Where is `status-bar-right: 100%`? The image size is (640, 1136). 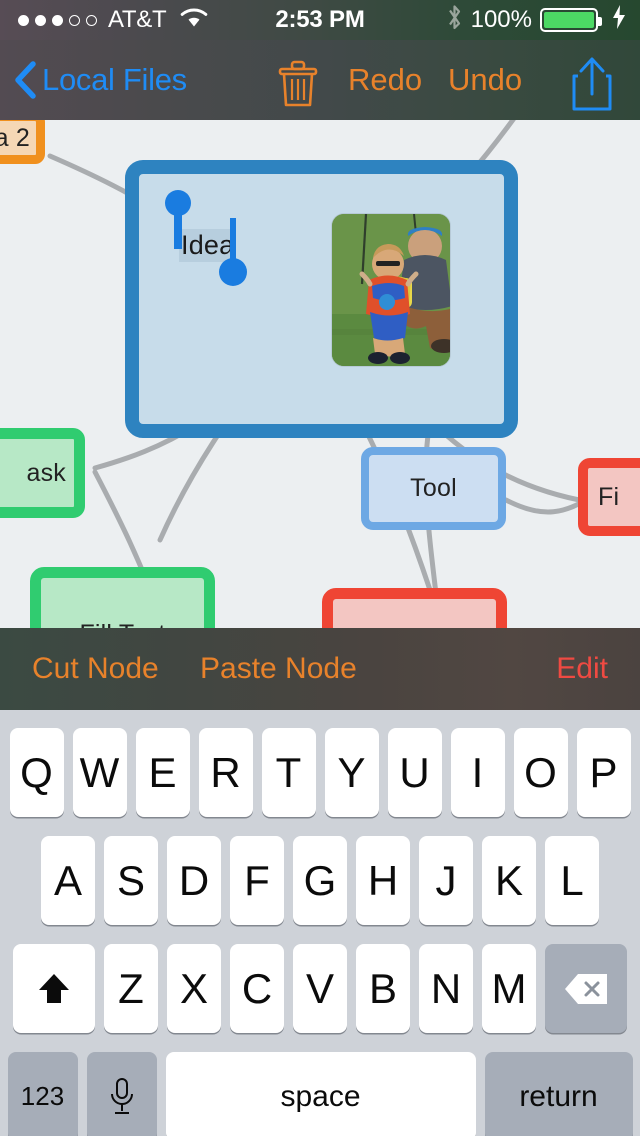
status-bar-right: 100% is located at coordinates (536, 20).